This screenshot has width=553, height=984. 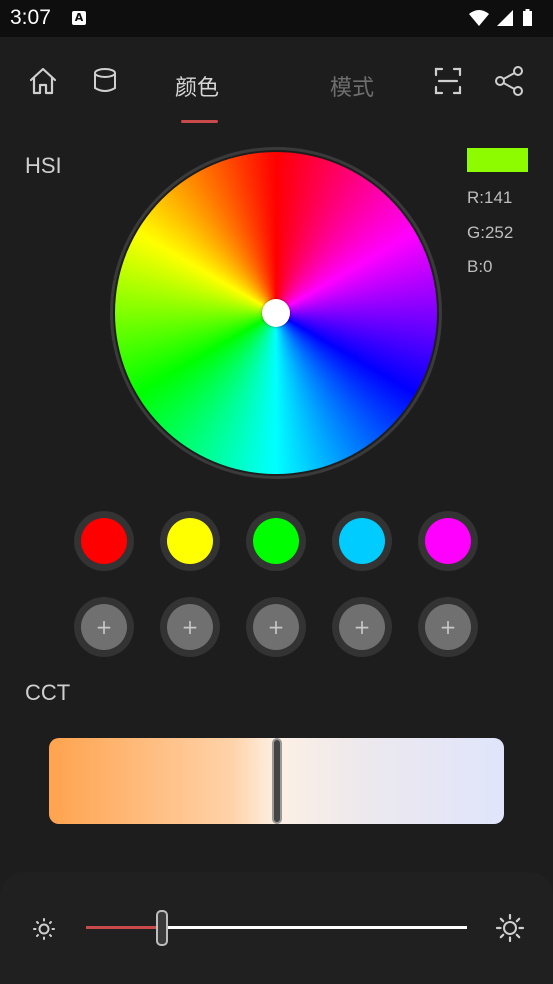 I want to click on status-time: 3:07, so click(x=30, y=17).